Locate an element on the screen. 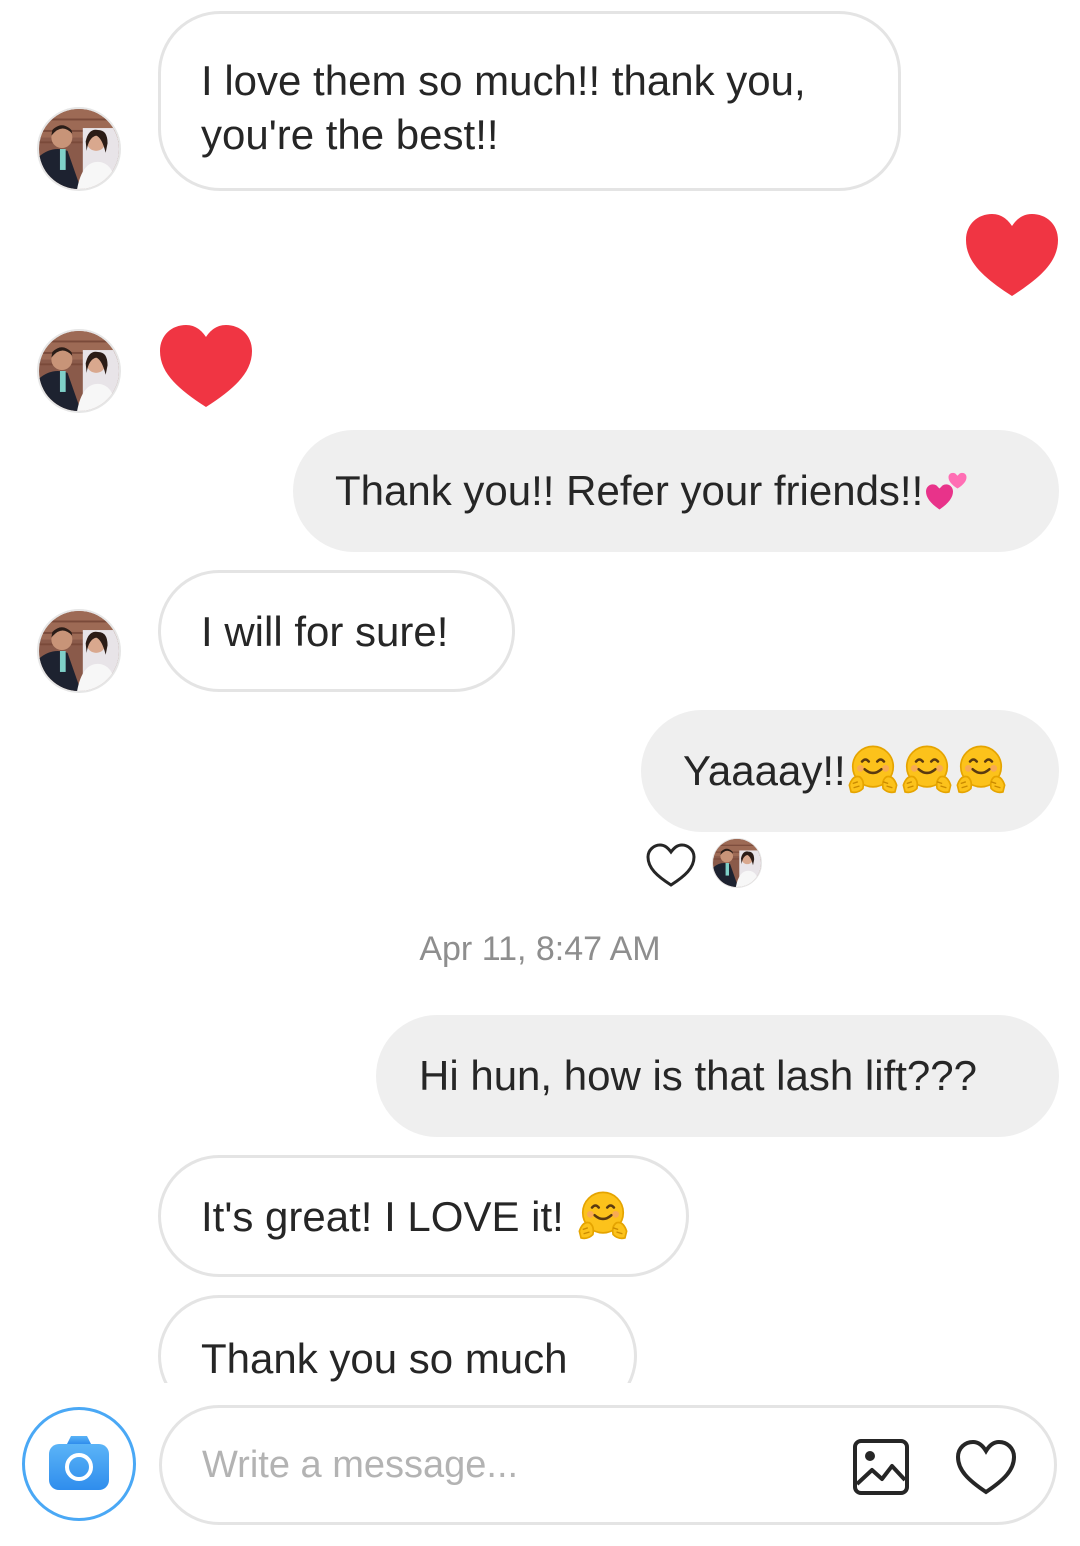  incoming-message: I will for sure! is located at coordinates (336, 631).